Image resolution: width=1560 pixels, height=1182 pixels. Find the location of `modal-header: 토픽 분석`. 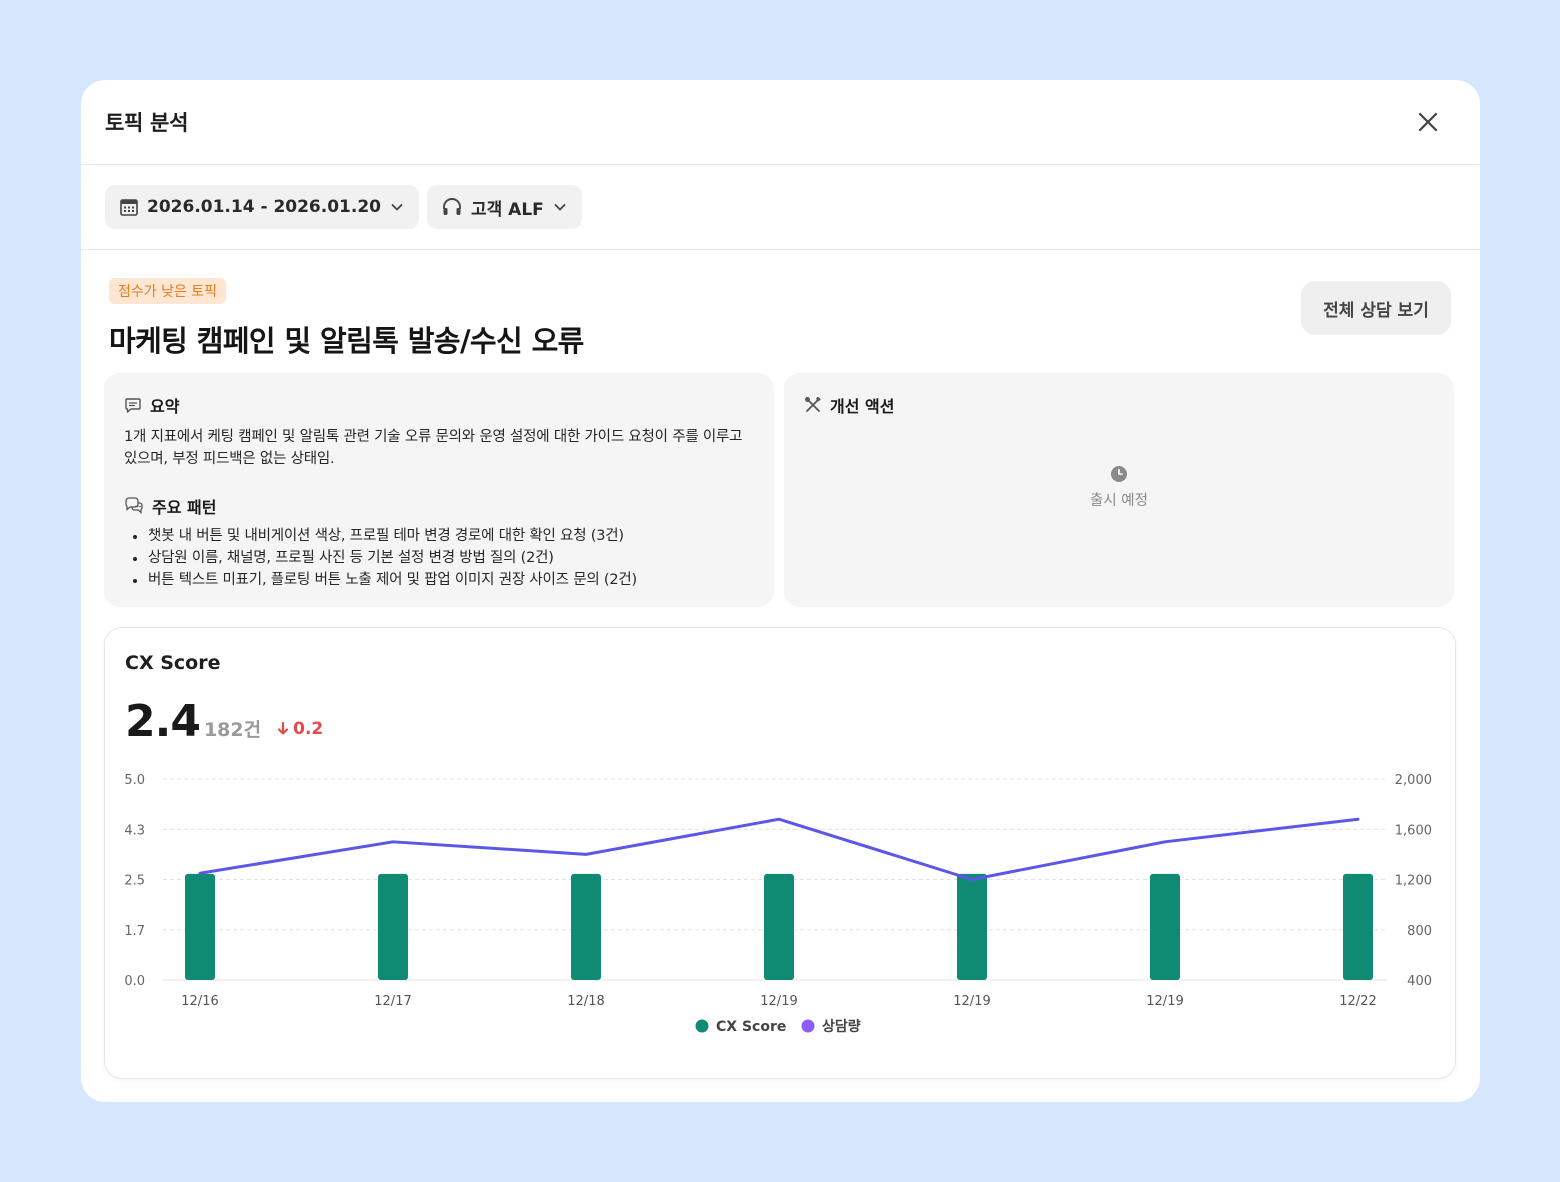

modal-header: 토픽 분석 is located at coordinates (780, 122).